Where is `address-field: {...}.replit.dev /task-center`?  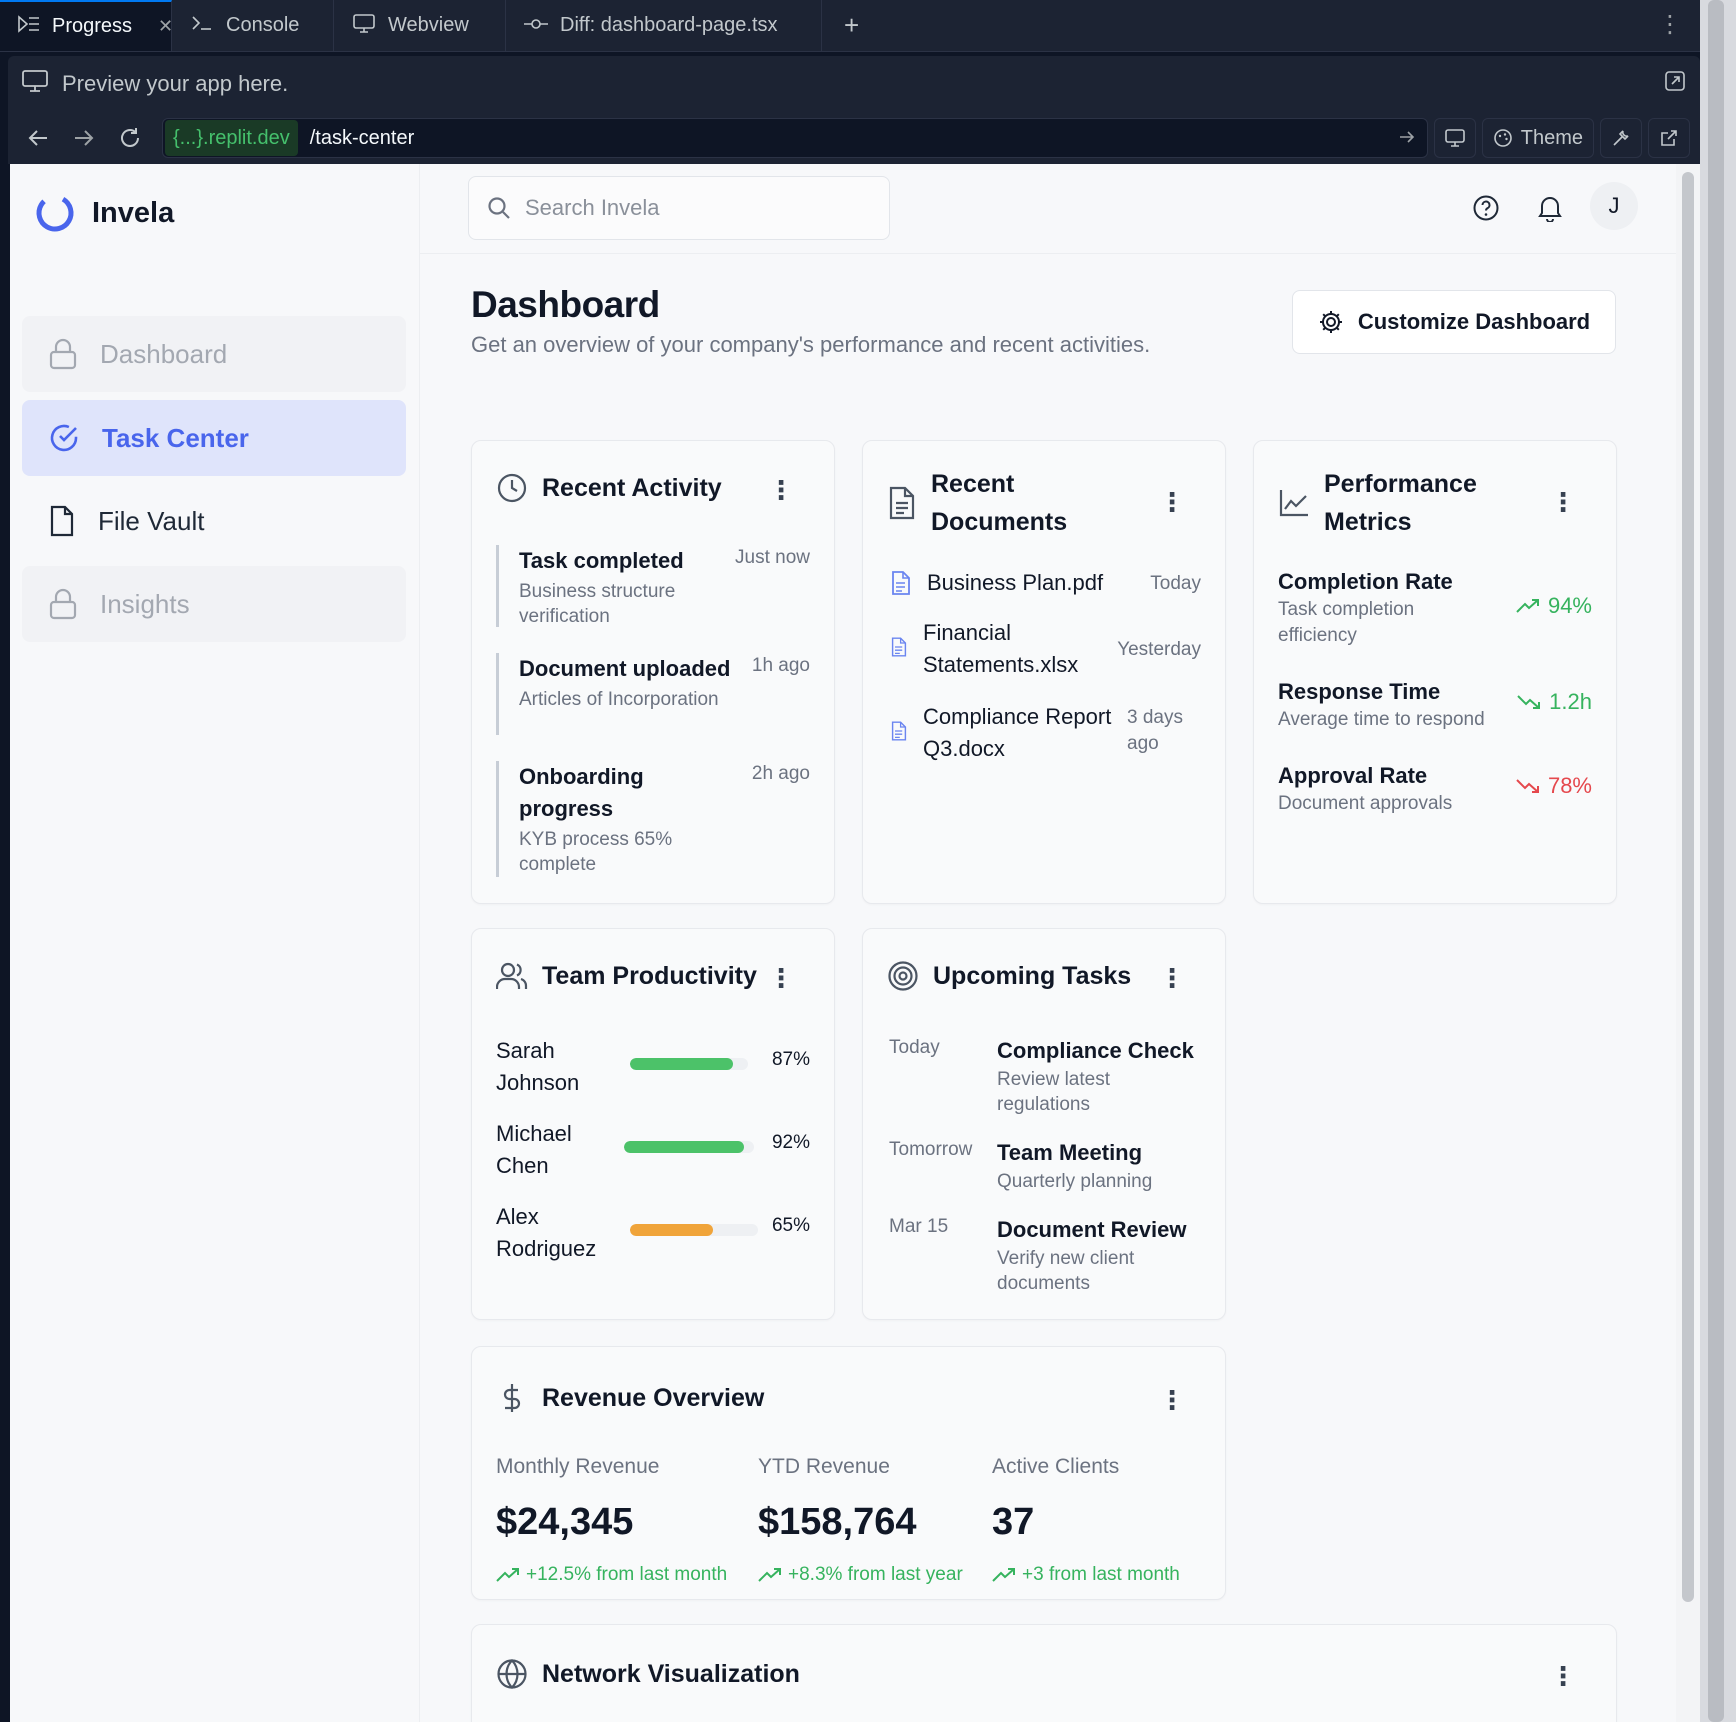
address-field: {...}.replit.dev /task-center is located at coordinates (795, 138).